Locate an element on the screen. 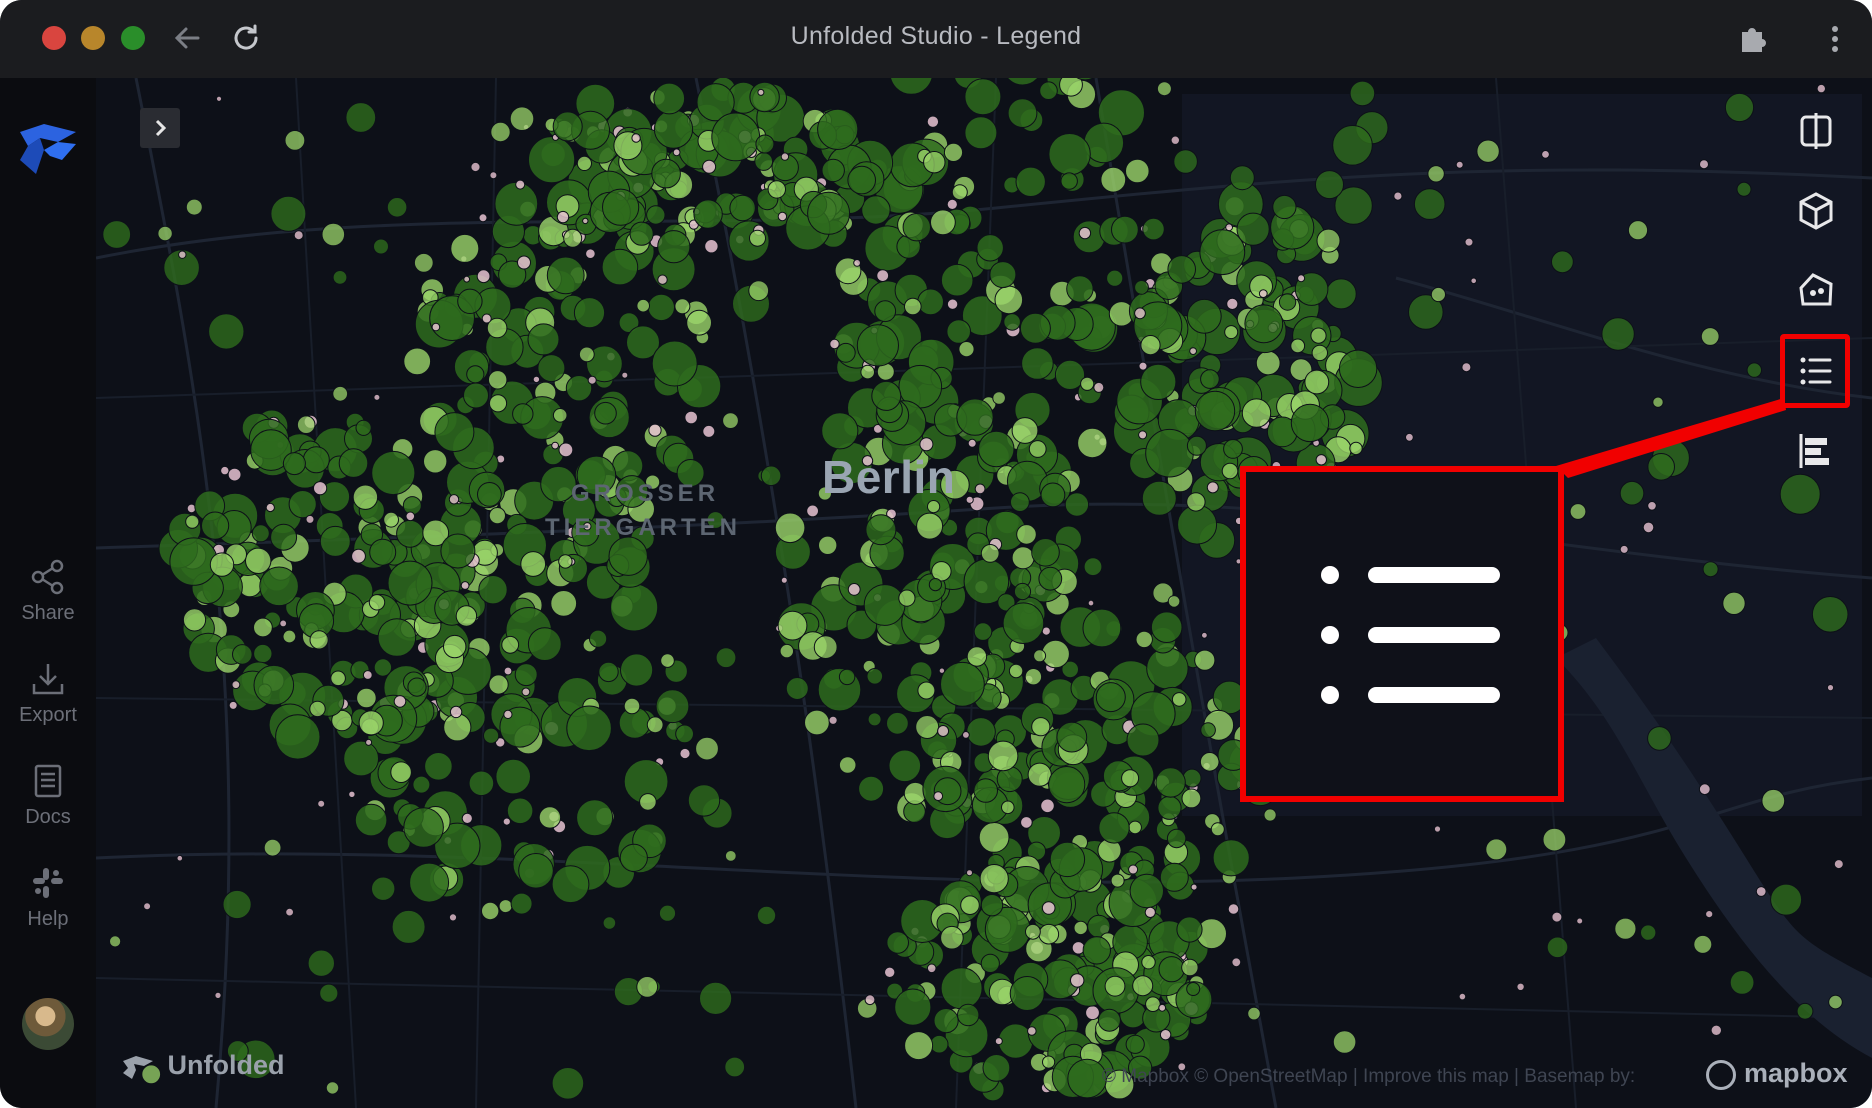 This screenshot has height=1108, width=1872. callout-connector is located at coordinates (1671, 438).